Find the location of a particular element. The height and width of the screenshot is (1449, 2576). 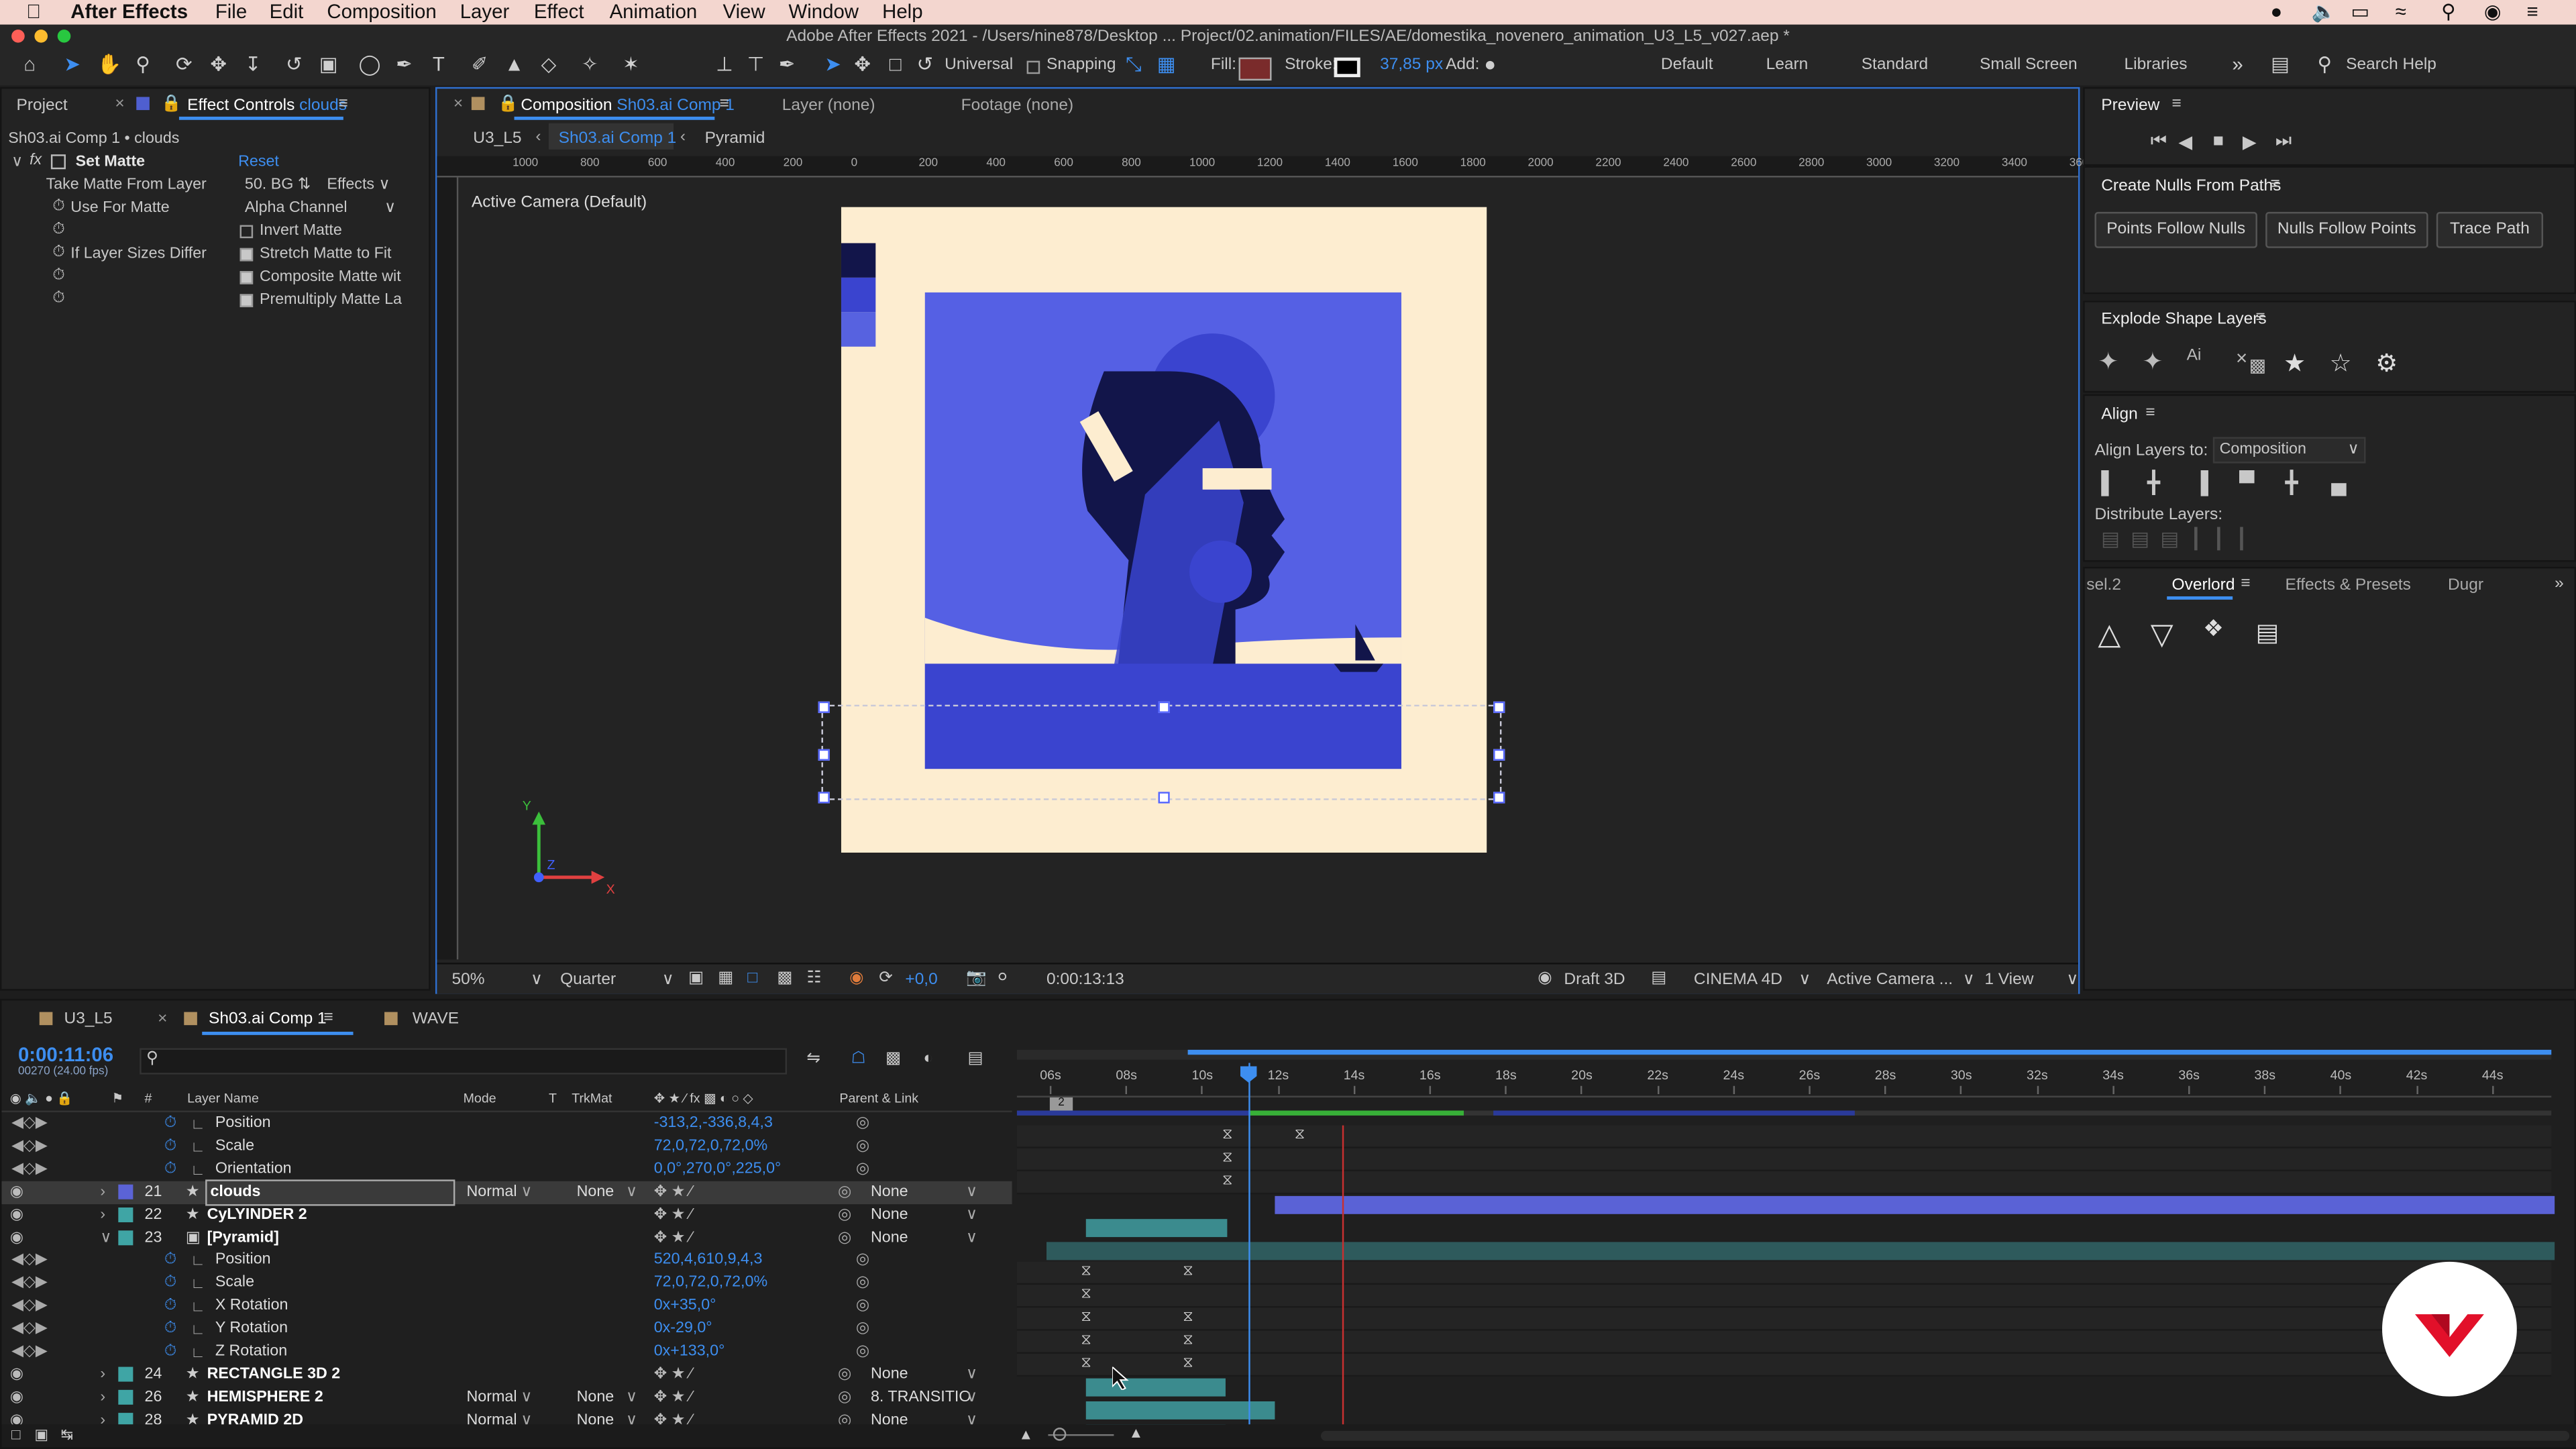

explode-layer-icon: ▩ is located at coordinates (2257, 365).